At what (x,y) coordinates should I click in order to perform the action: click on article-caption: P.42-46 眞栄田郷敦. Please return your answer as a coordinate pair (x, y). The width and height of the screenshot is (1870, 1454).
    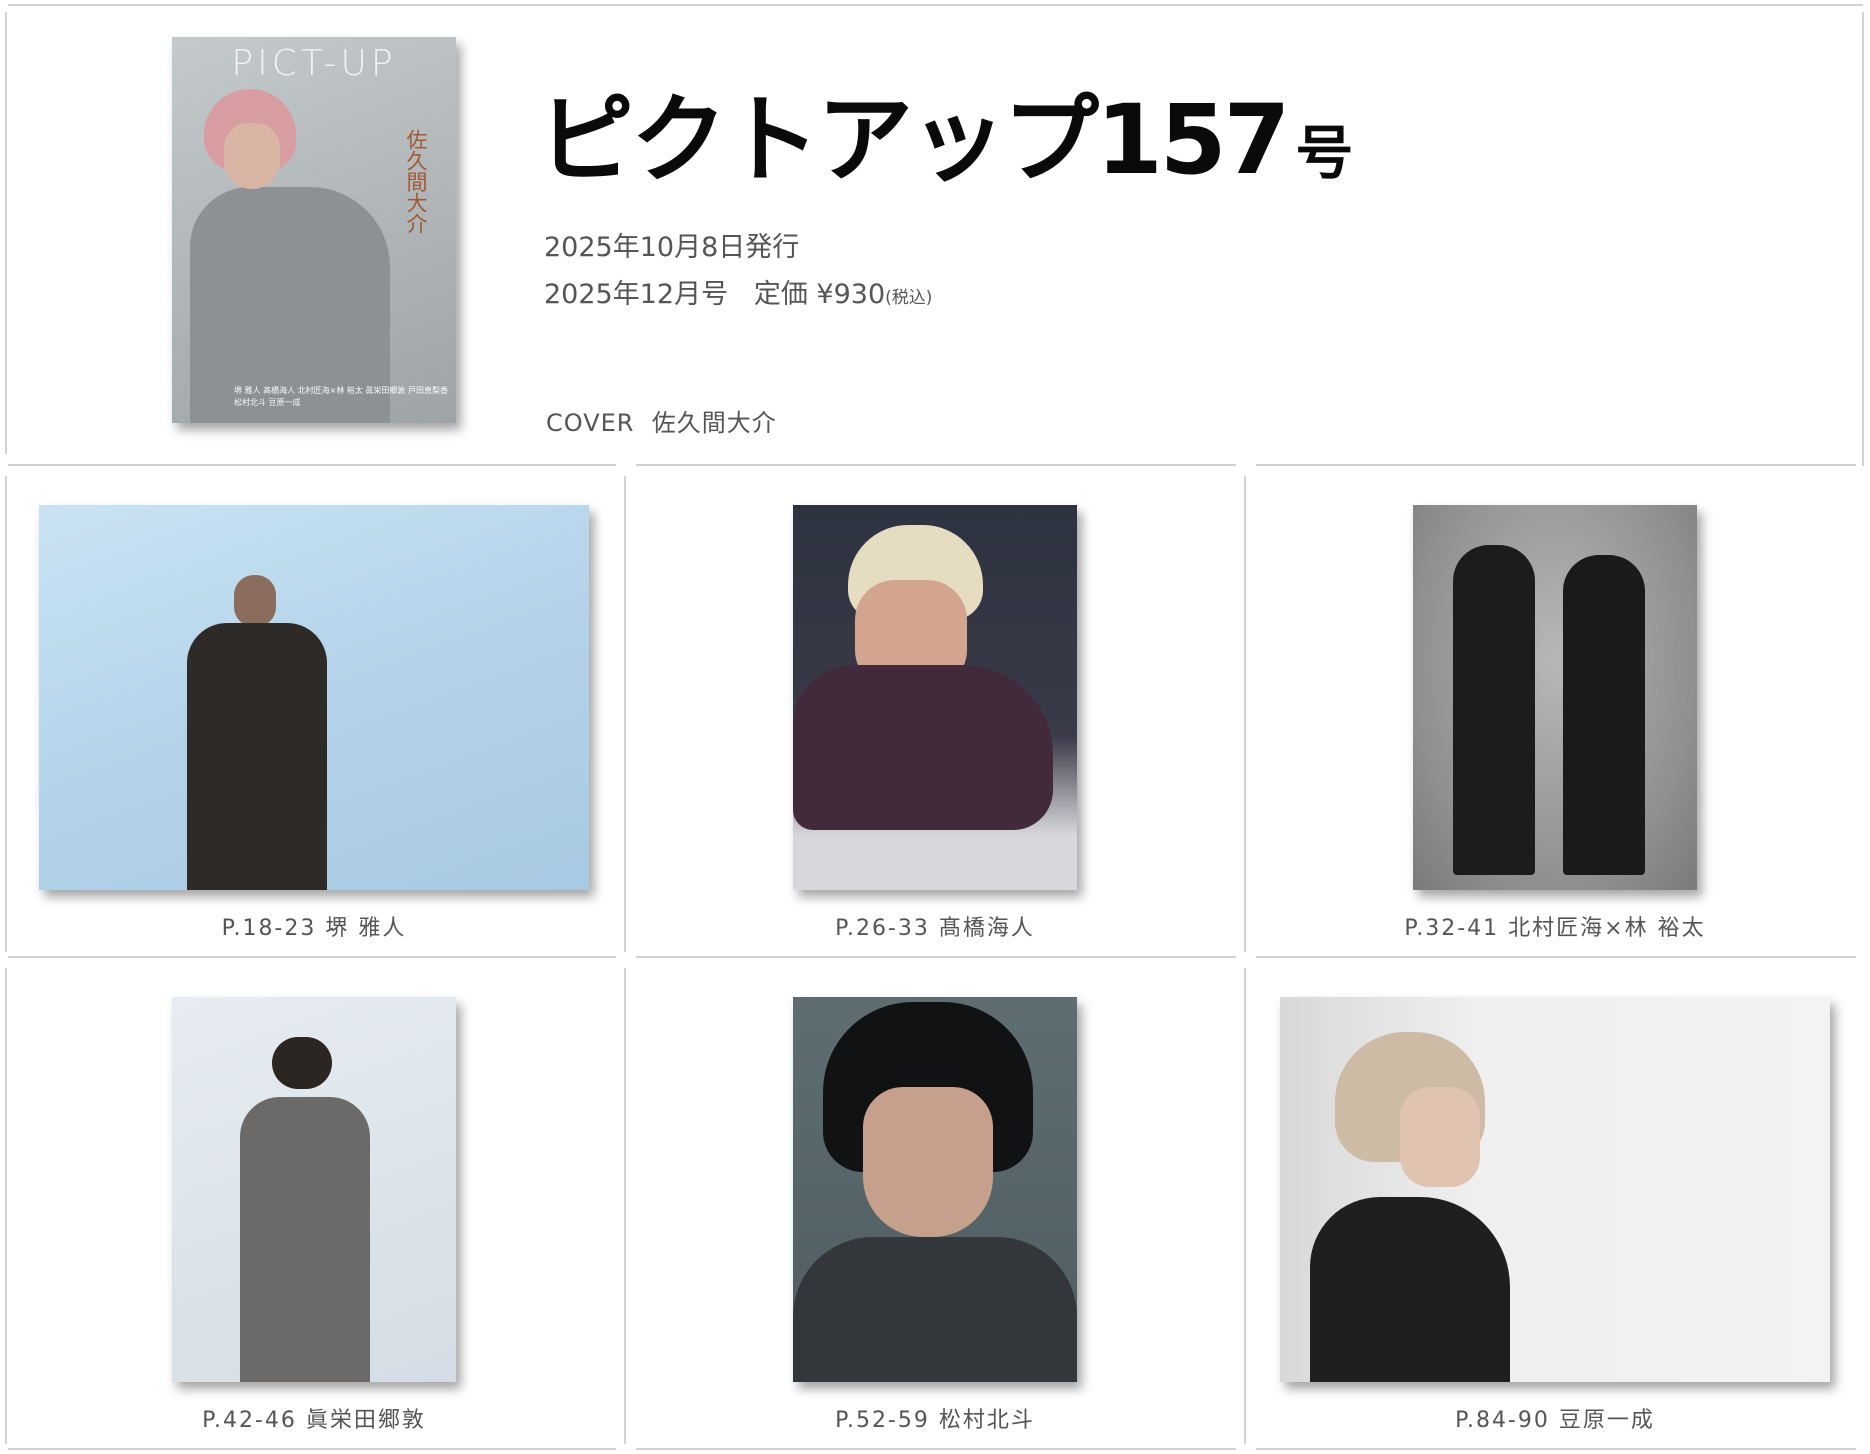
    Looking at the image, I should click on (314, 1418).